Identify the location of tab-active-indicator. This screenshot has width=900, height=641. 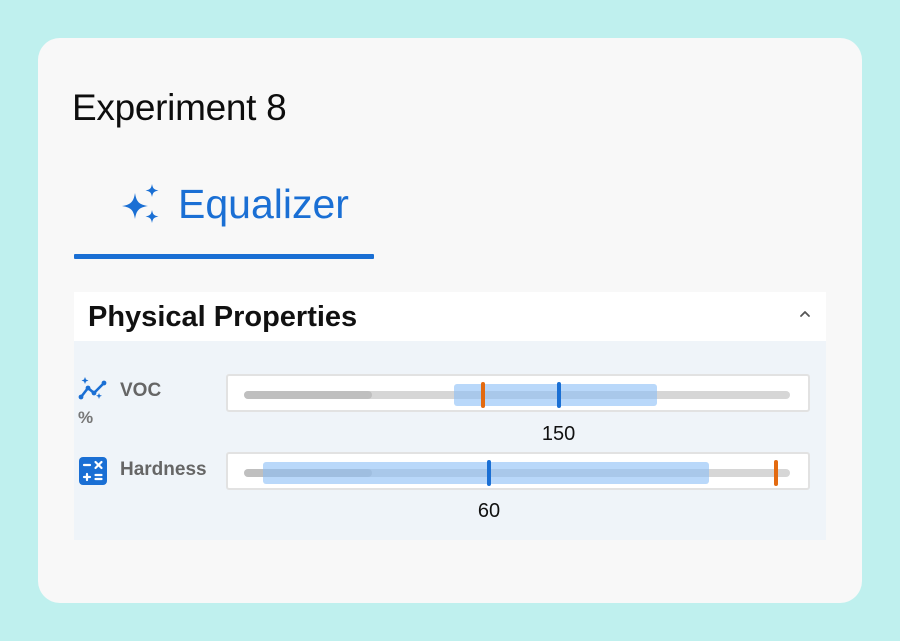
(224, 256).